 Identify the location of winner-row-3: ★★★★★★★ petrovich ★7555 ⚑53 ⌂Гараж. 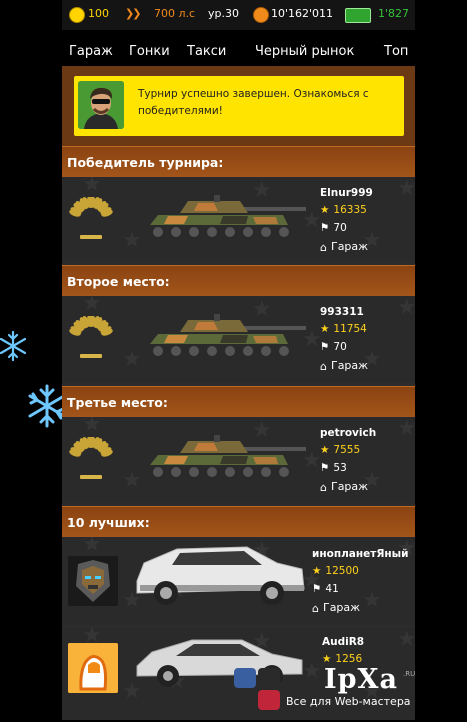
(238, 460).